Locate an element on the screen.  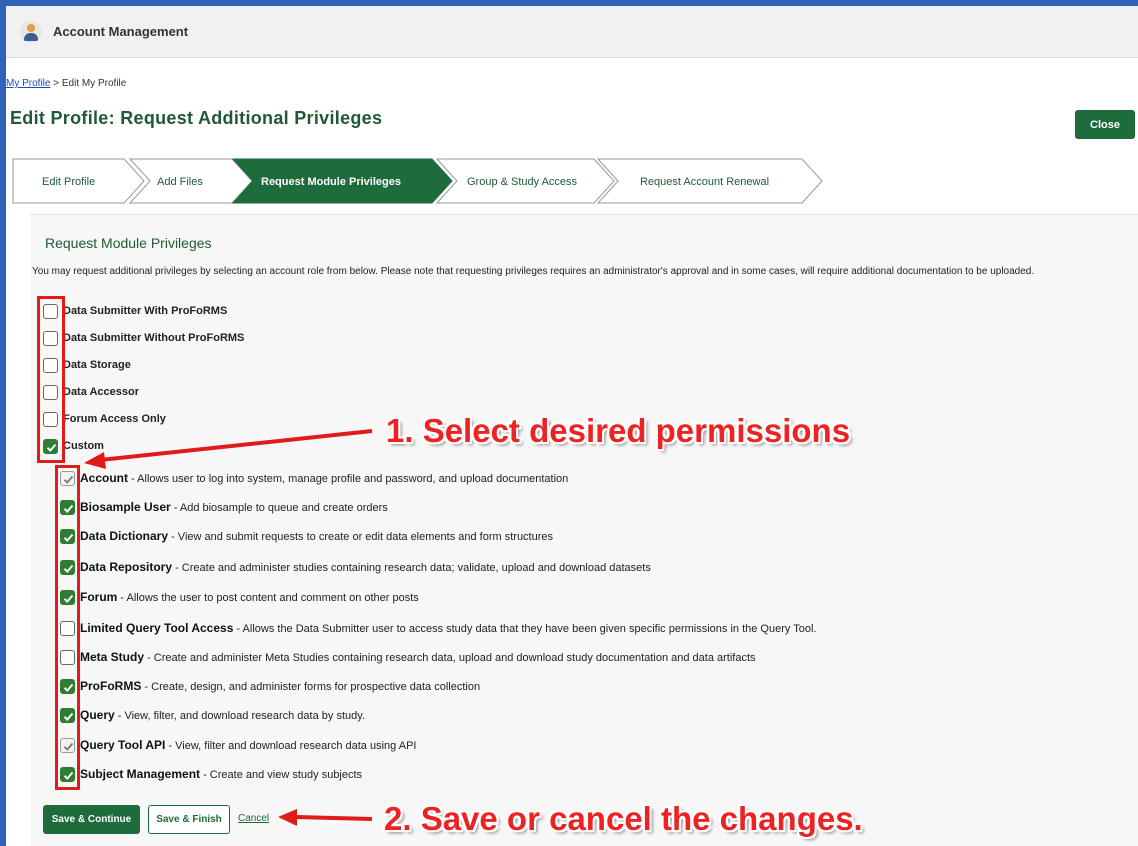
cancel-link: Cancel is located at coordinates (253, 818).